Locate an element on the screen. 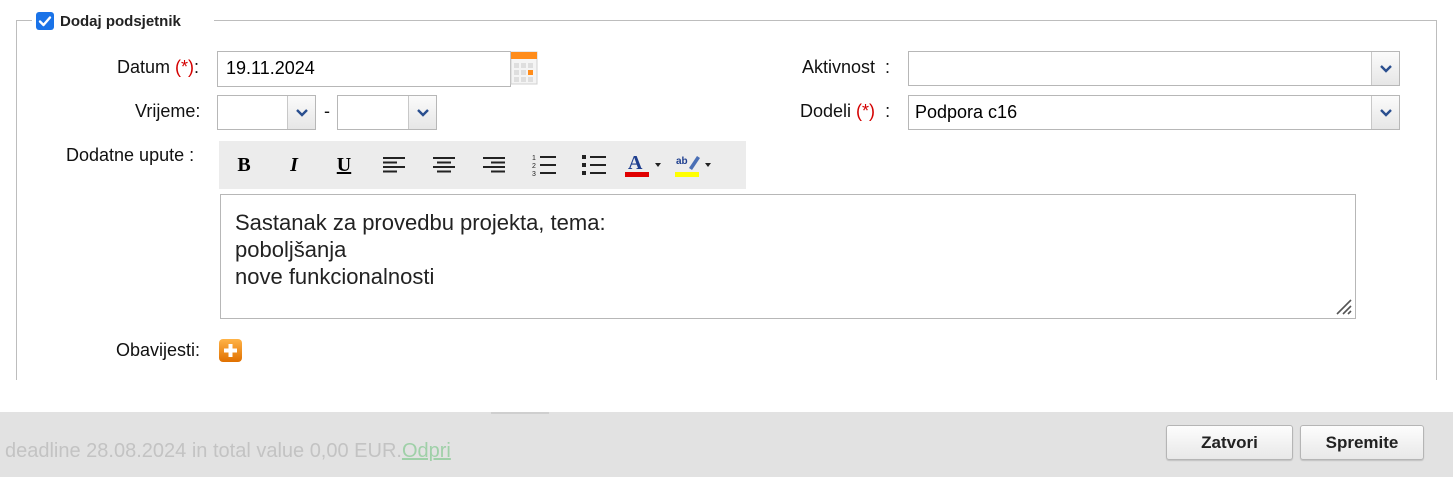 The height and width of the screenshot is (477, 1453). activity-label: Aktivnost : is located at coordinates (846, 67).